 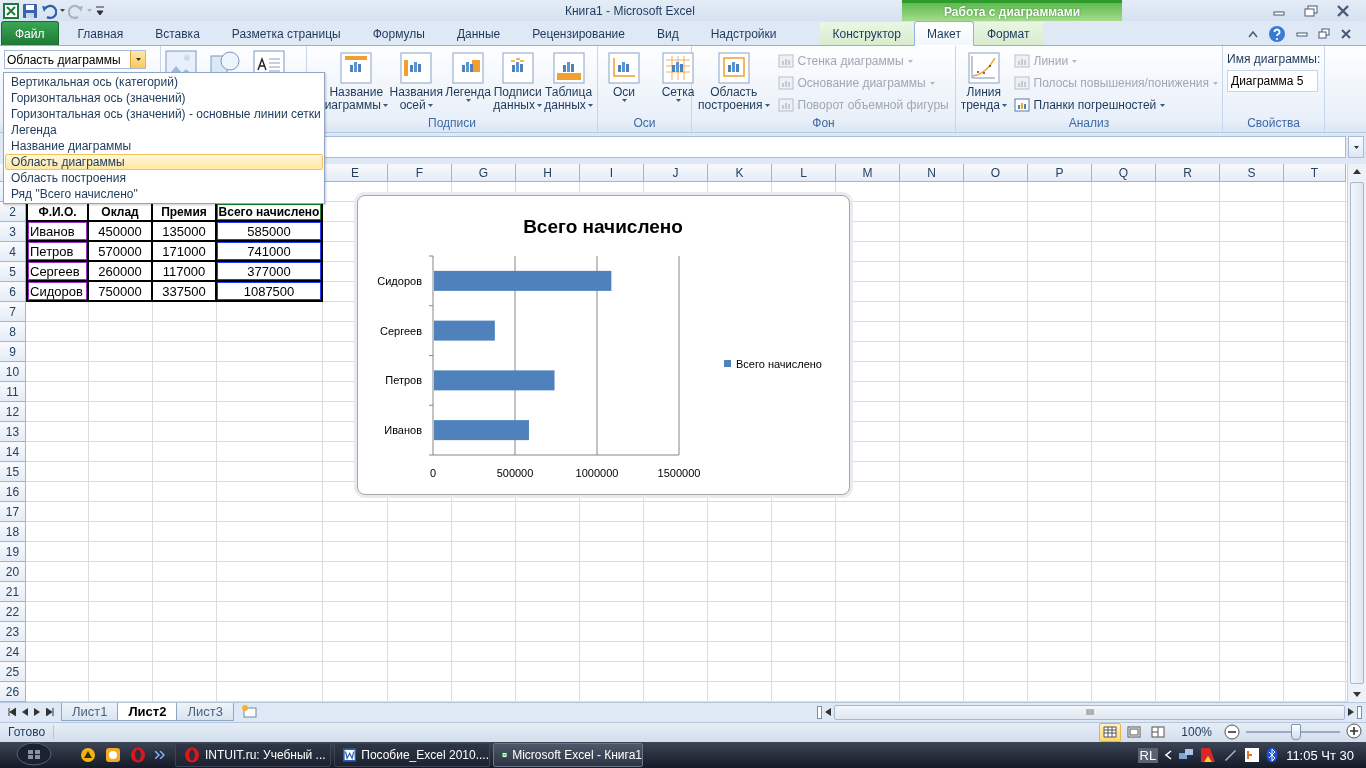 What do you see at coordinates (25, 712) in the screenshot?
I see `previous-sheet-icon` at bounding box center [25, 712].